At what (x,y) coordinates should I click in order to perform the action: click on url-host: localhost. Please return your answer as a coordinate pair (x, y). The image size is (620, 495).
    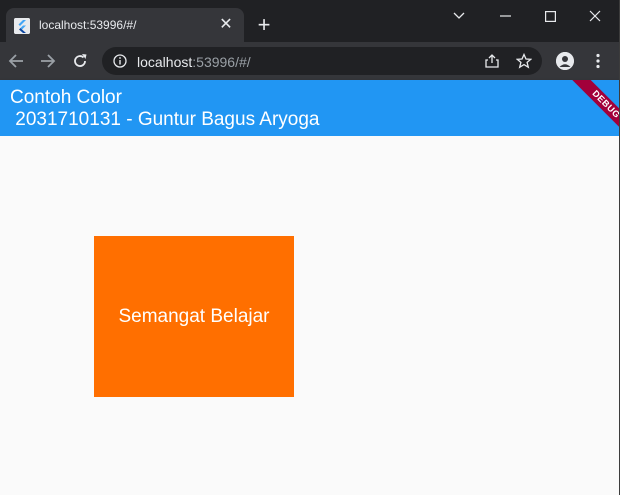
    Looking at the image, I should click on (165, 62).